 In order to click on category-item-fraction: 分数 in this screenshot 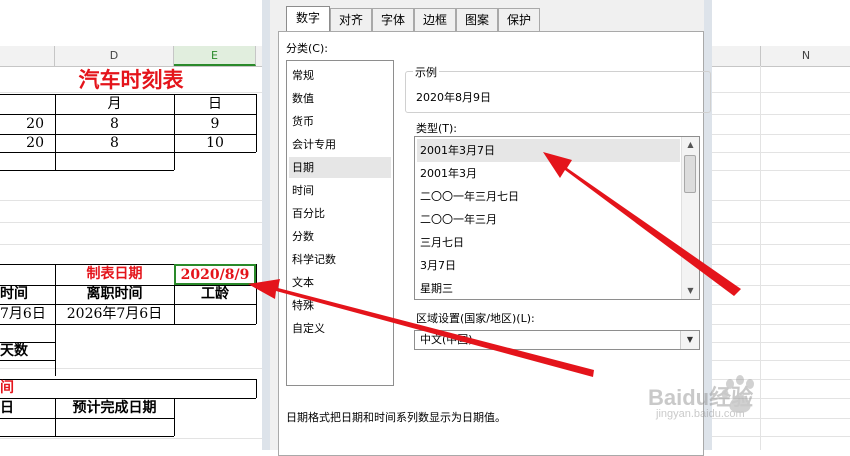, I will do `click(340, 236)`.